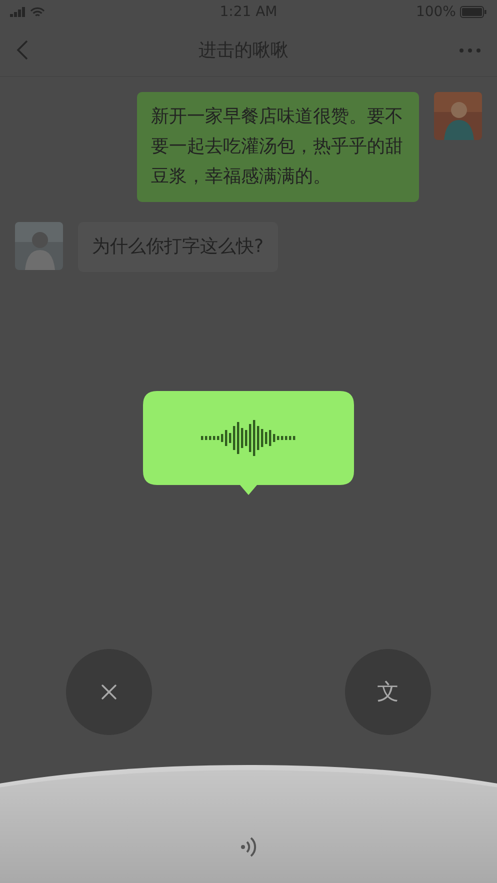  What do you see at coordinates (22, 50) in the screenshot?
I see `back-icon` at bounding box center [22, 50].